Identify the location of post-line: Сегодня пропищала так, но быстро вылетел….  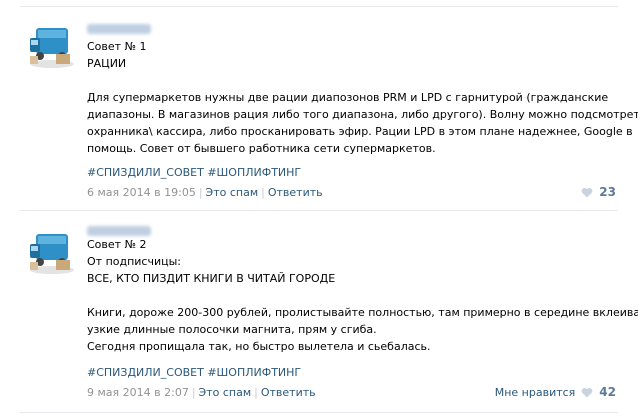
(259, 346).